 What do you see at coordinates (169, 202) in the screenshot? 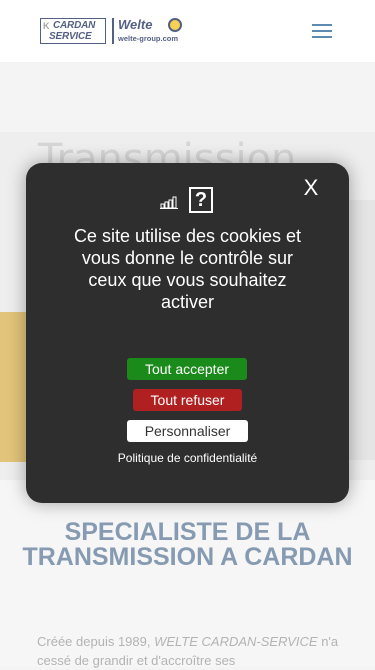
I see `signal-bars-icon` at bounding box center [169, 202].